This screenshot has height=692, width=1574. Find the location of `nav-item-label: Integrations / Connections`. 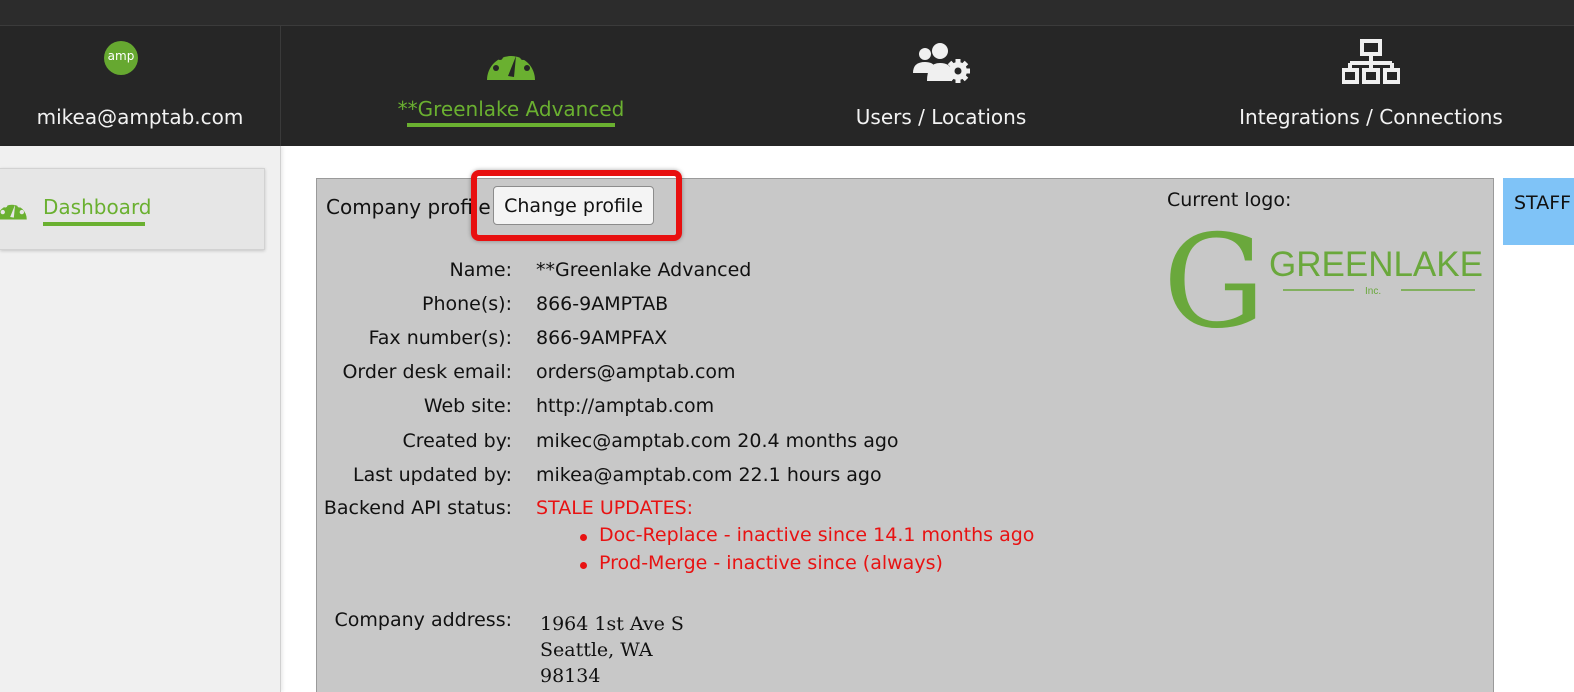

nav-item-label: Integrations / Connections is located at coordinates (1371, 117).